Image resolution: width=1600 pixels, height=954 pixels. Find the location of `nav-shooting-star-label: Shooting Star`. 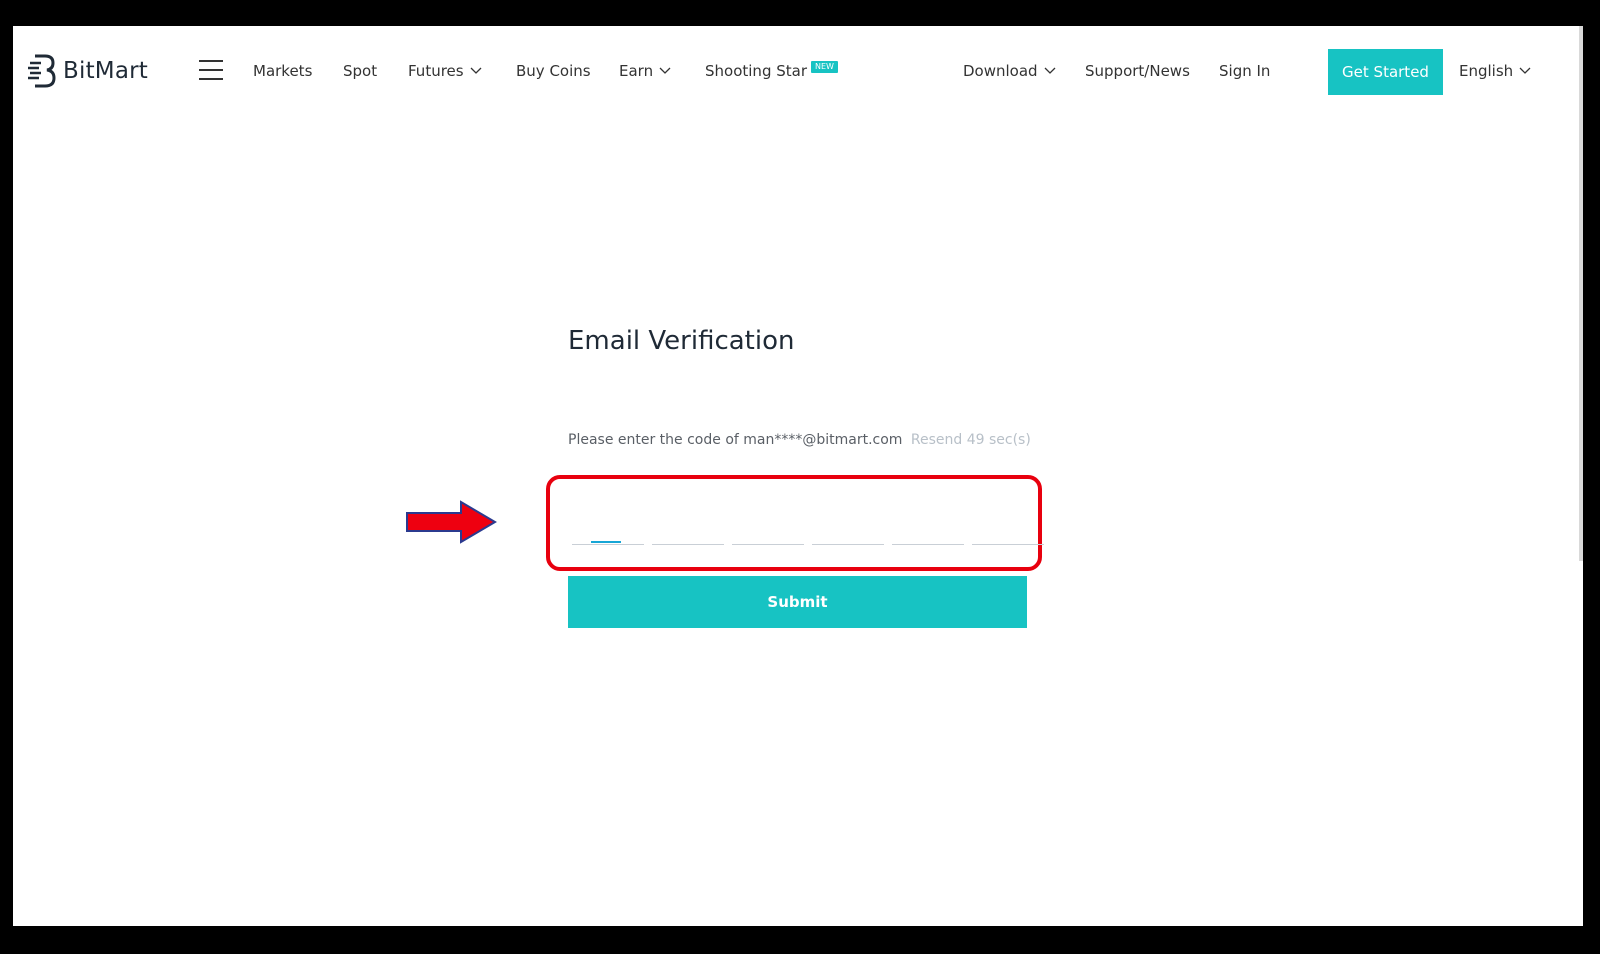

nav-shooting-star-label: Shooting Star is located at coordinates (756, 71).